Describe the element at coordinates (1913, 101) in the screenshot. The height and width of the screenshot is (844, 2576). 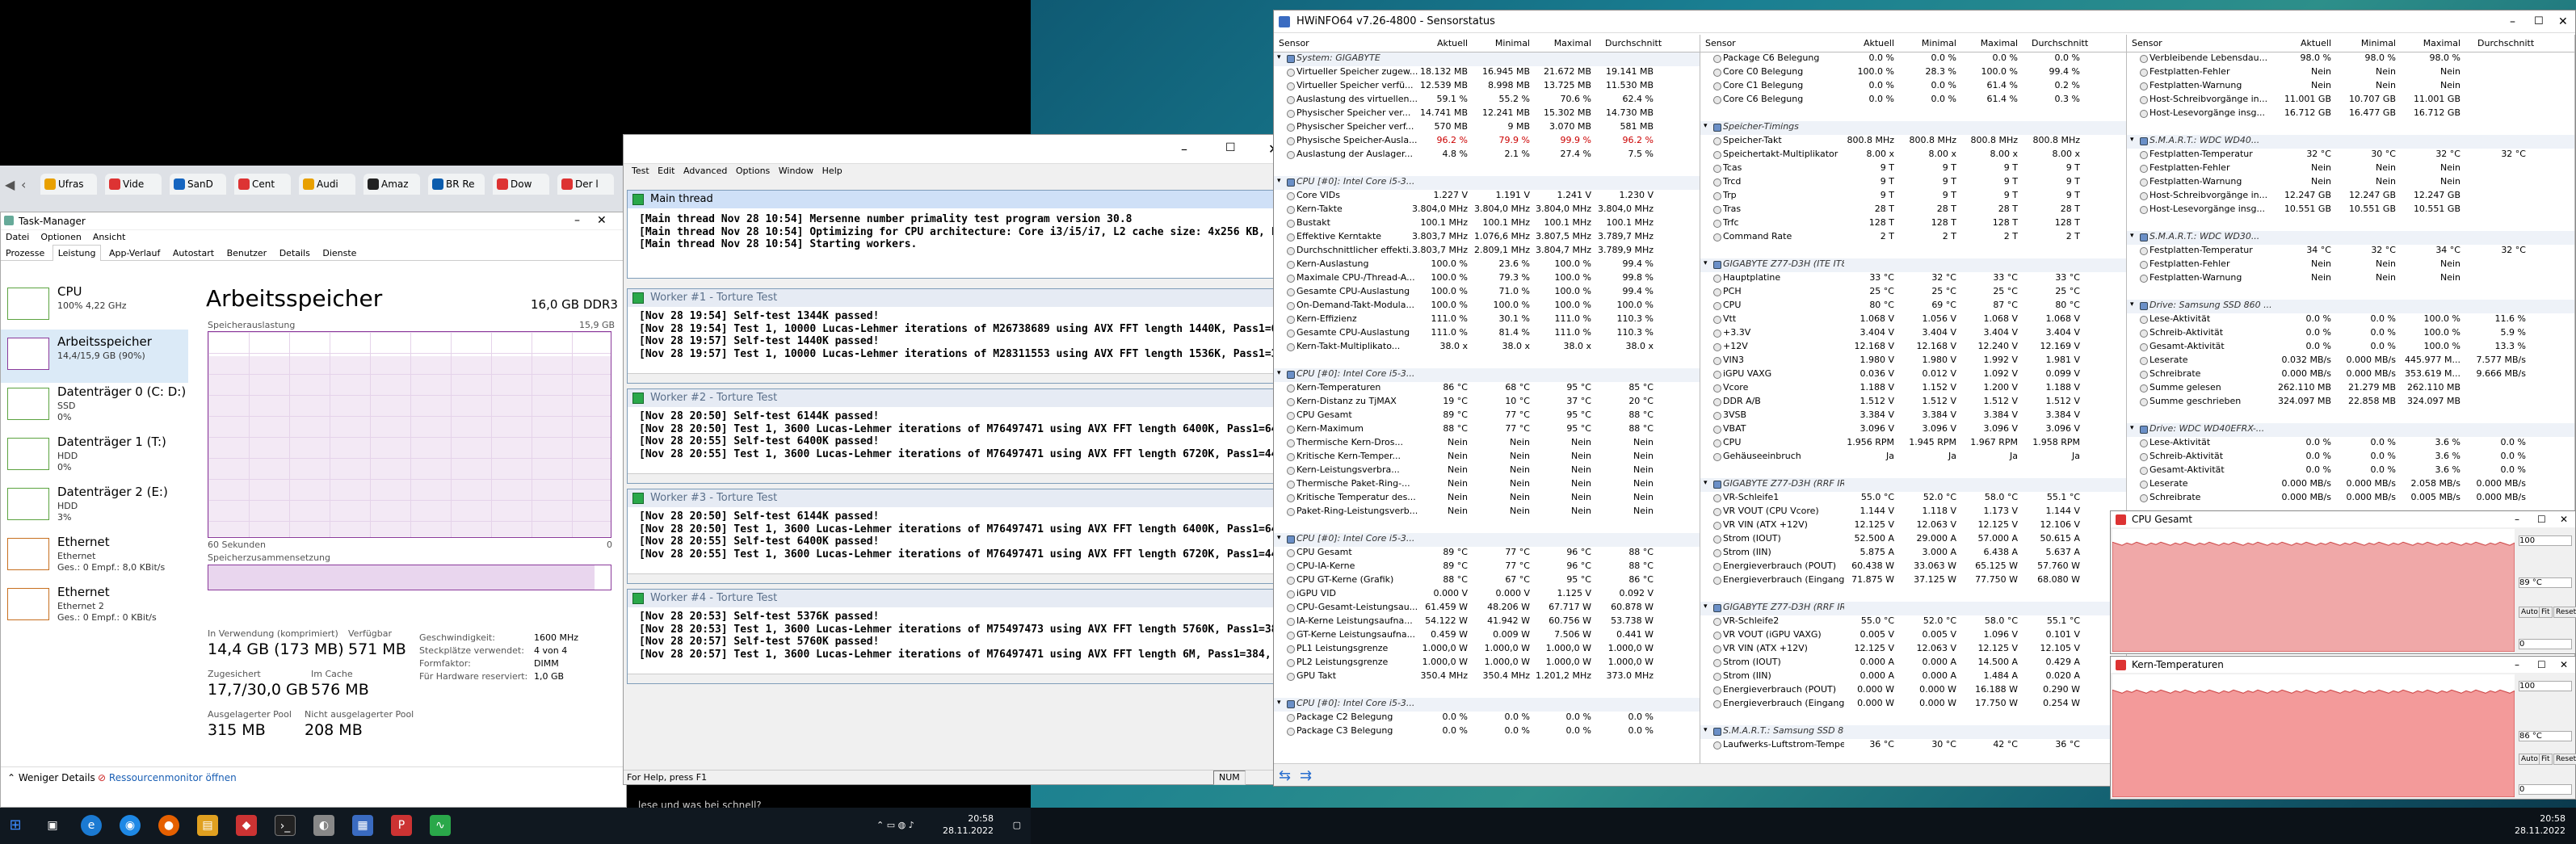
I see `sensor-row: Core C6 Belegung 0.0 % 0.0 % 61.4 % 0.3 %` at that location.